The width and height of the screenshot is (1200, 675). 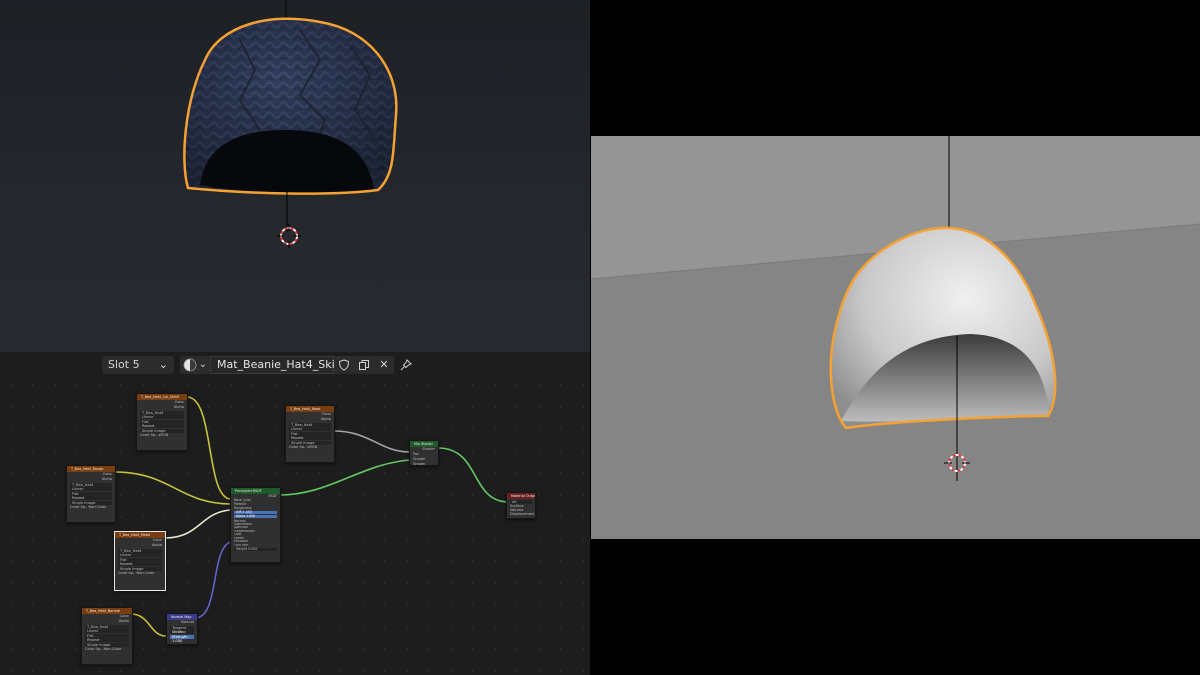 I want to click on space-select: Tangent Space, so click(x=182, y=629).